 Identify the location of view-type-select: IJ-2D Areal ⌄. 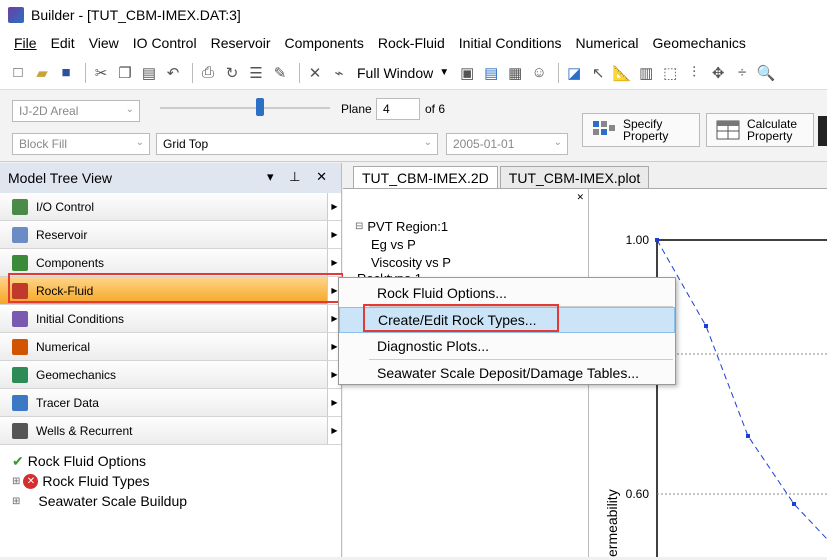
(76, 111).